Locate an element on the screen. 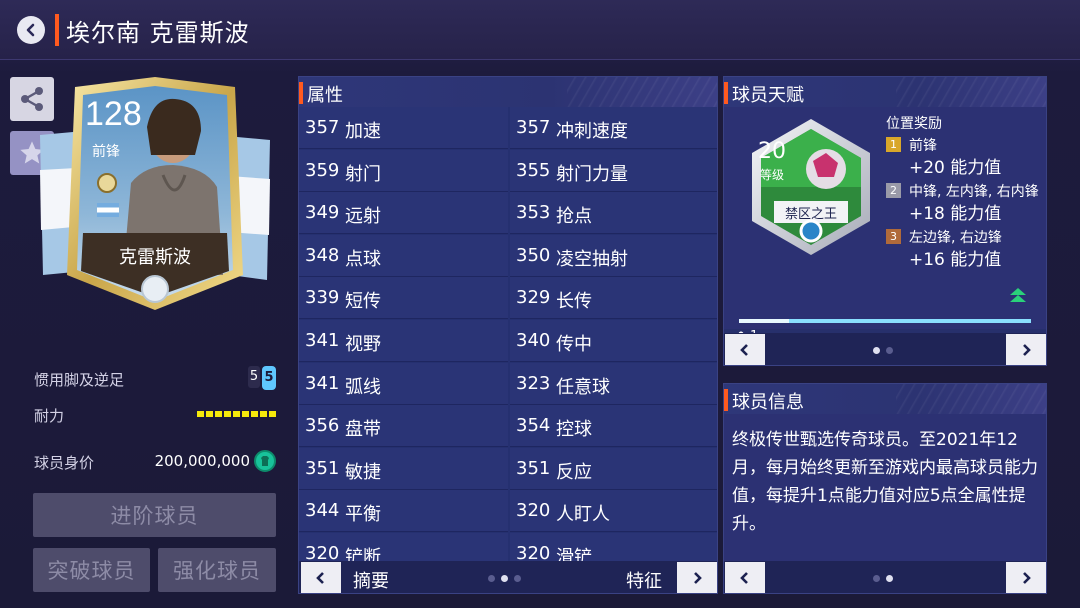 Image resolution: width=1080 pixels, height=608 pixels. value-row: 球员身价 200,000,000 is located at coordinates (155, 461).